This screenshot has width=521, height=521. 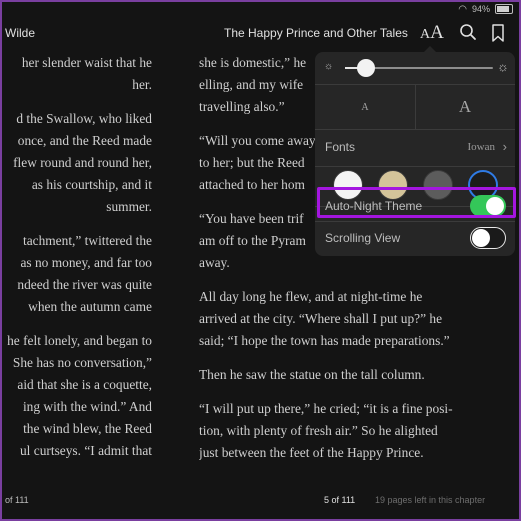 I want to click on text-line: flew round and round her,, so click(x=82, y=162).